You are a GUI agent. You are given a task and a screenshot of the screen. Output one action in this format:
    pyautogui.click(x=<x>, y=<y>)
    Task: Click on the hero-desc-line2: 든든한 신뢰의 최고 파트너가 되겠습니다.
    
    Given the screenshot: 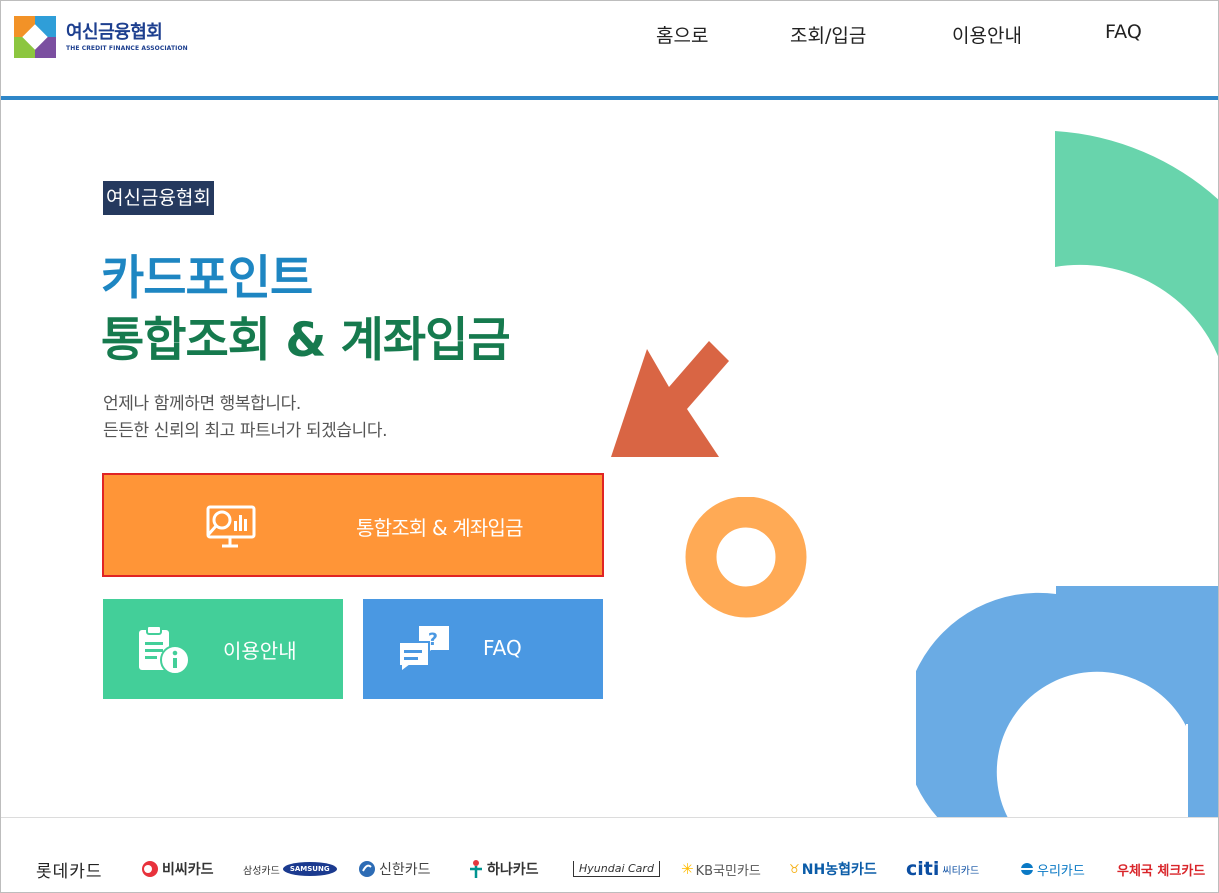 What is the action you would take?
    pyautogui.click(x=245, y=431)
    